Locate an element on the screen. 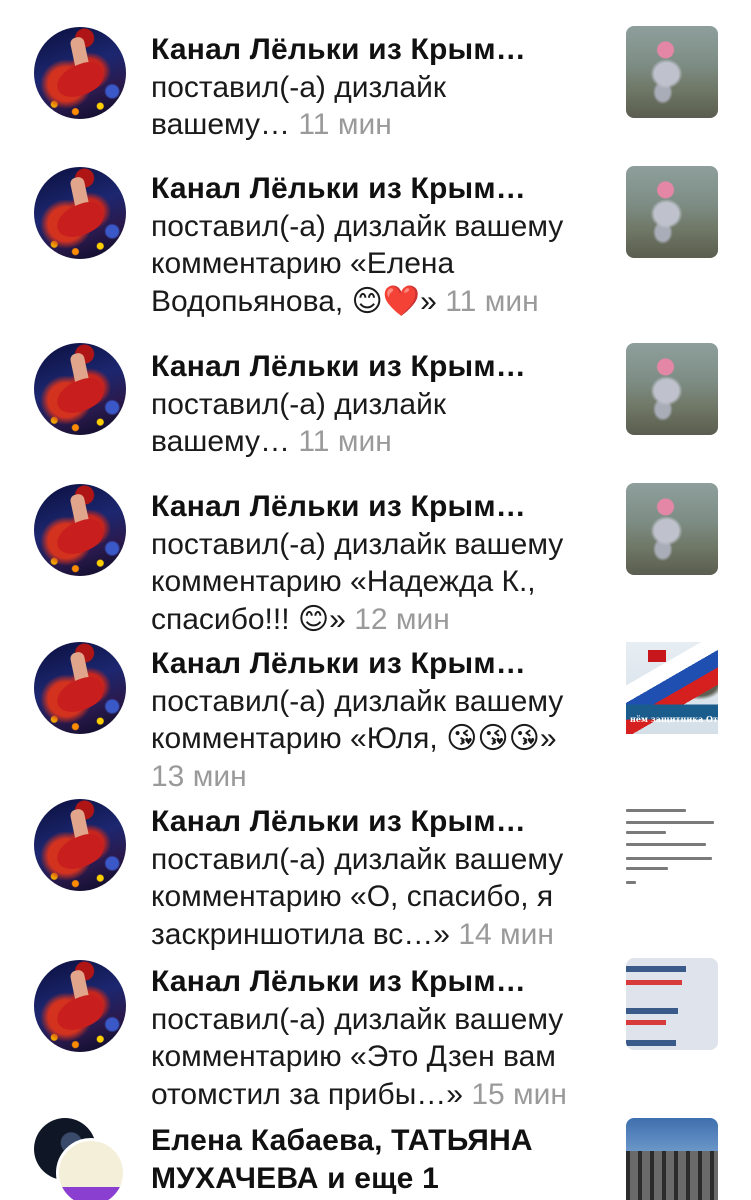 The width and height of the screenshot is (751, 1200). group-avatar is located at coordinates (82, 1159).